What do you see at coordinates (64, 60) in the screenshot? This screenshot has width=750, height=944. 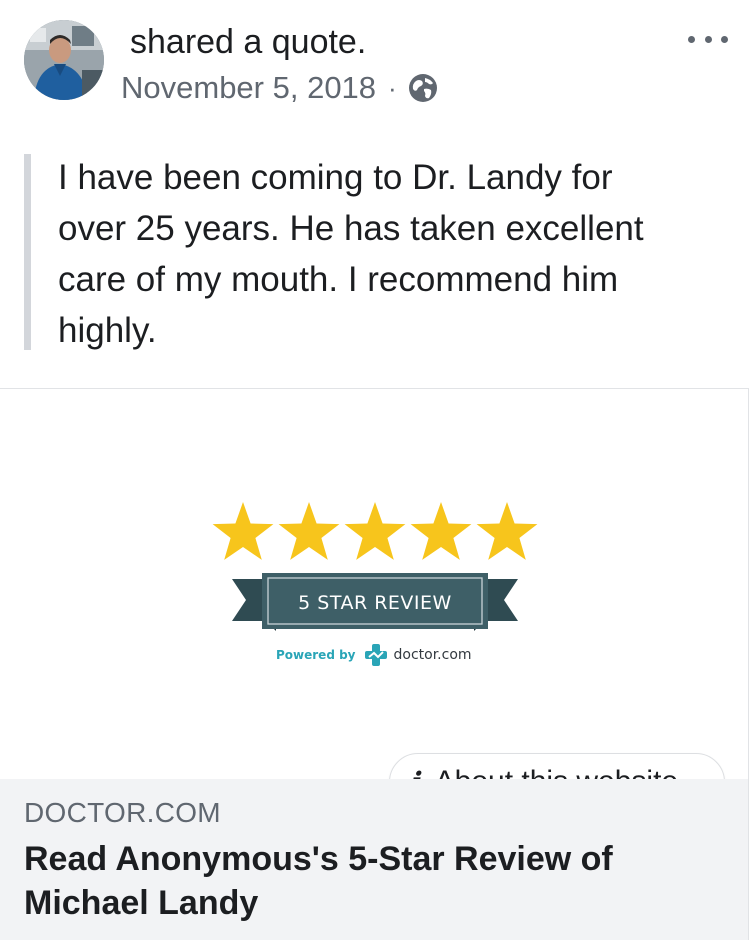 I see `avatar` at bounding box center [64, 60].